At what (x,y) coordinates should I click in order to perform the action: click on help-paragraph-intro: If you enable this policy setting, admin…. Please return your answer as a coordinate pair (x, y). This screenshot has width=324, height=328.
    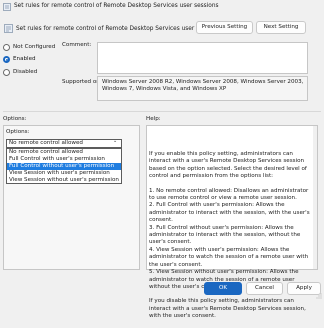
    Looking at the image, I should click on (228, 165).